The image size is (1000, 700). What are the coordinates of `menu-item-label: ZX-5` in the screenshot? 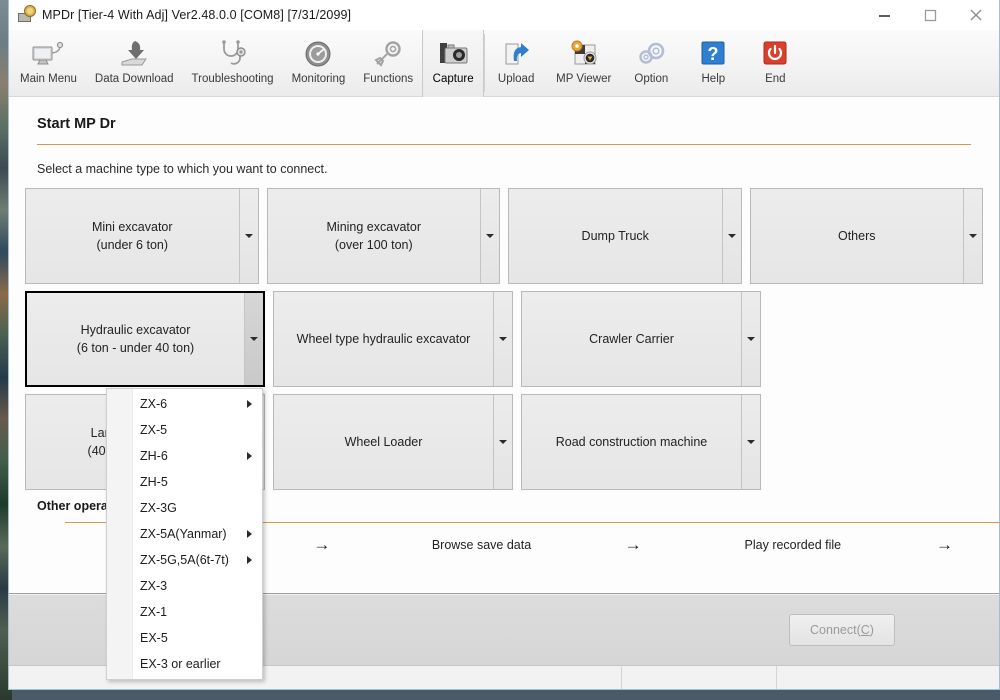 It's located at (154, 430).